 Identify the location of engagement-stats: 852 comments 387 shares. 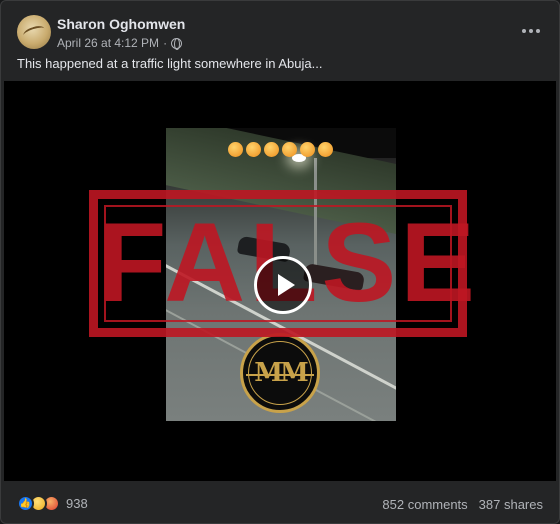
(462, 504).